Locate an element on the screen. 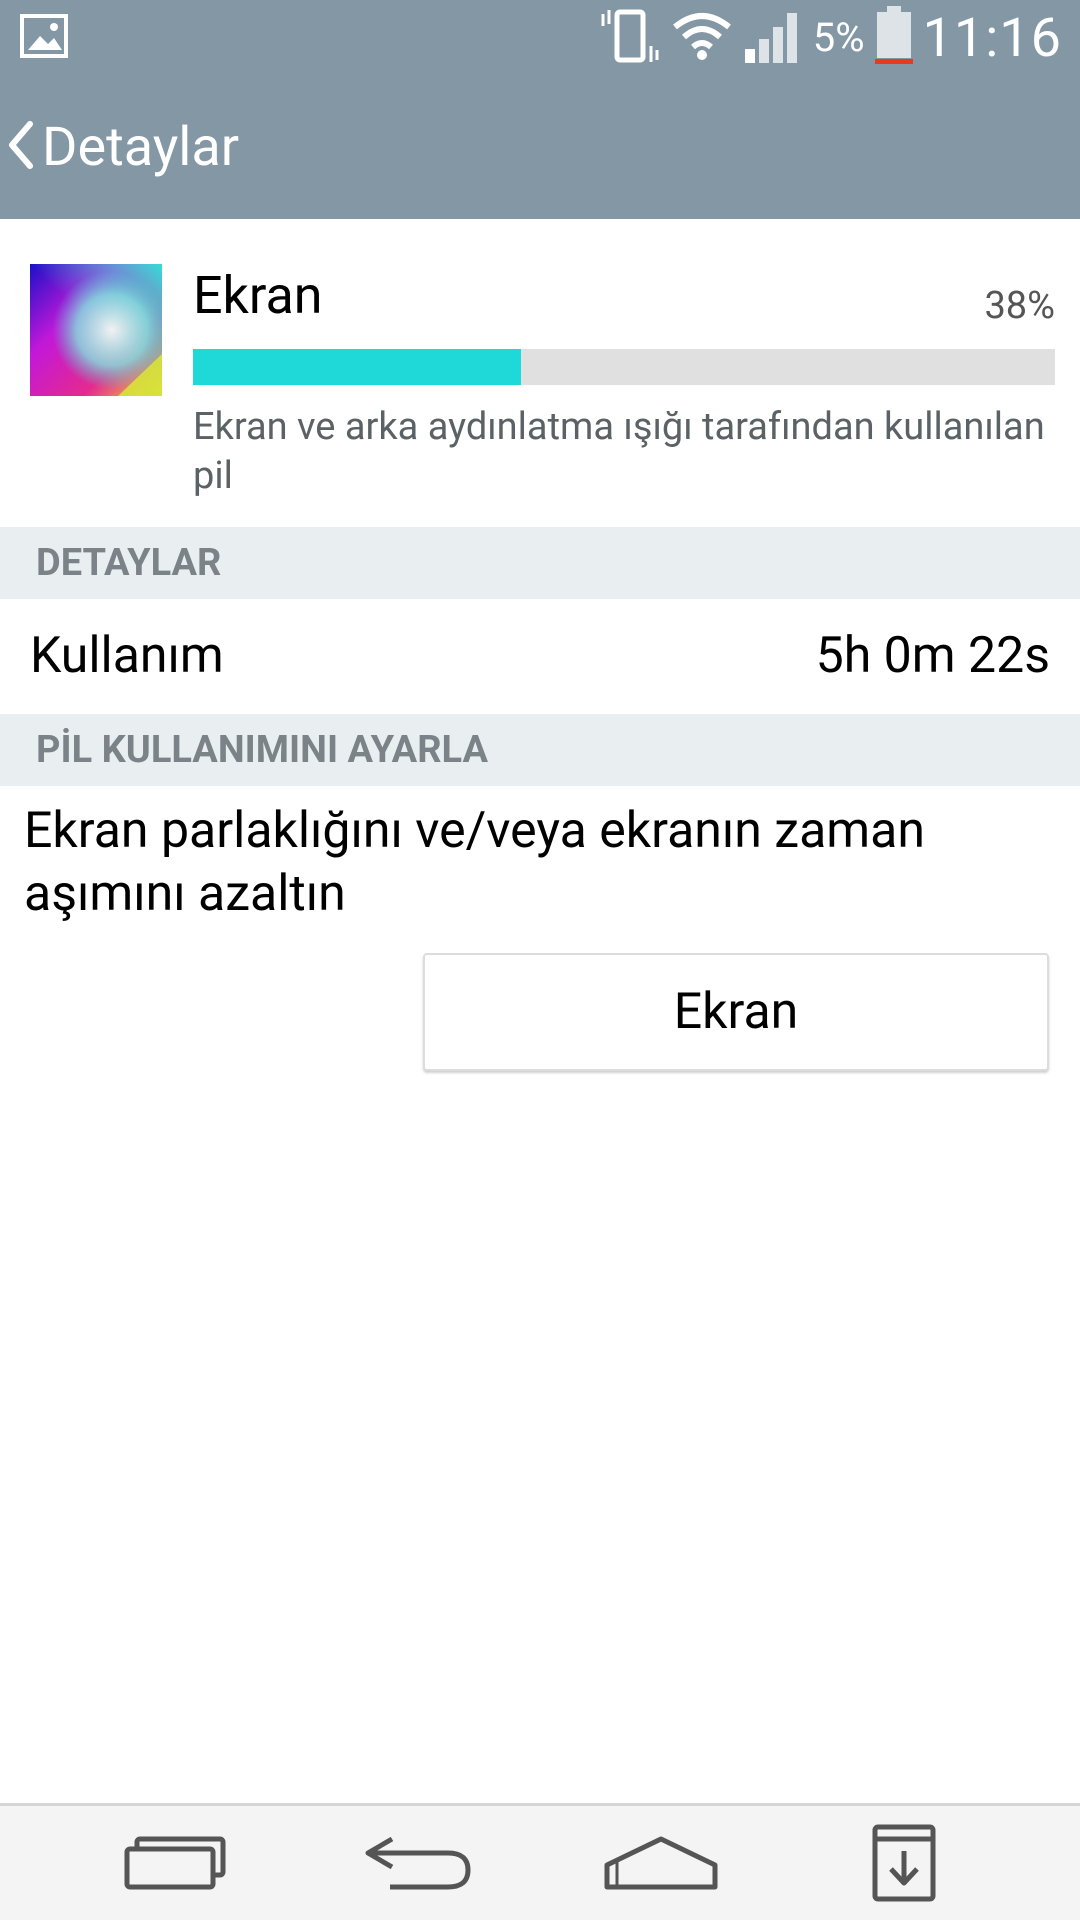 This screenshot has height=1920, width=1080. app-name: Ekran is located at coordinates (258, 295).